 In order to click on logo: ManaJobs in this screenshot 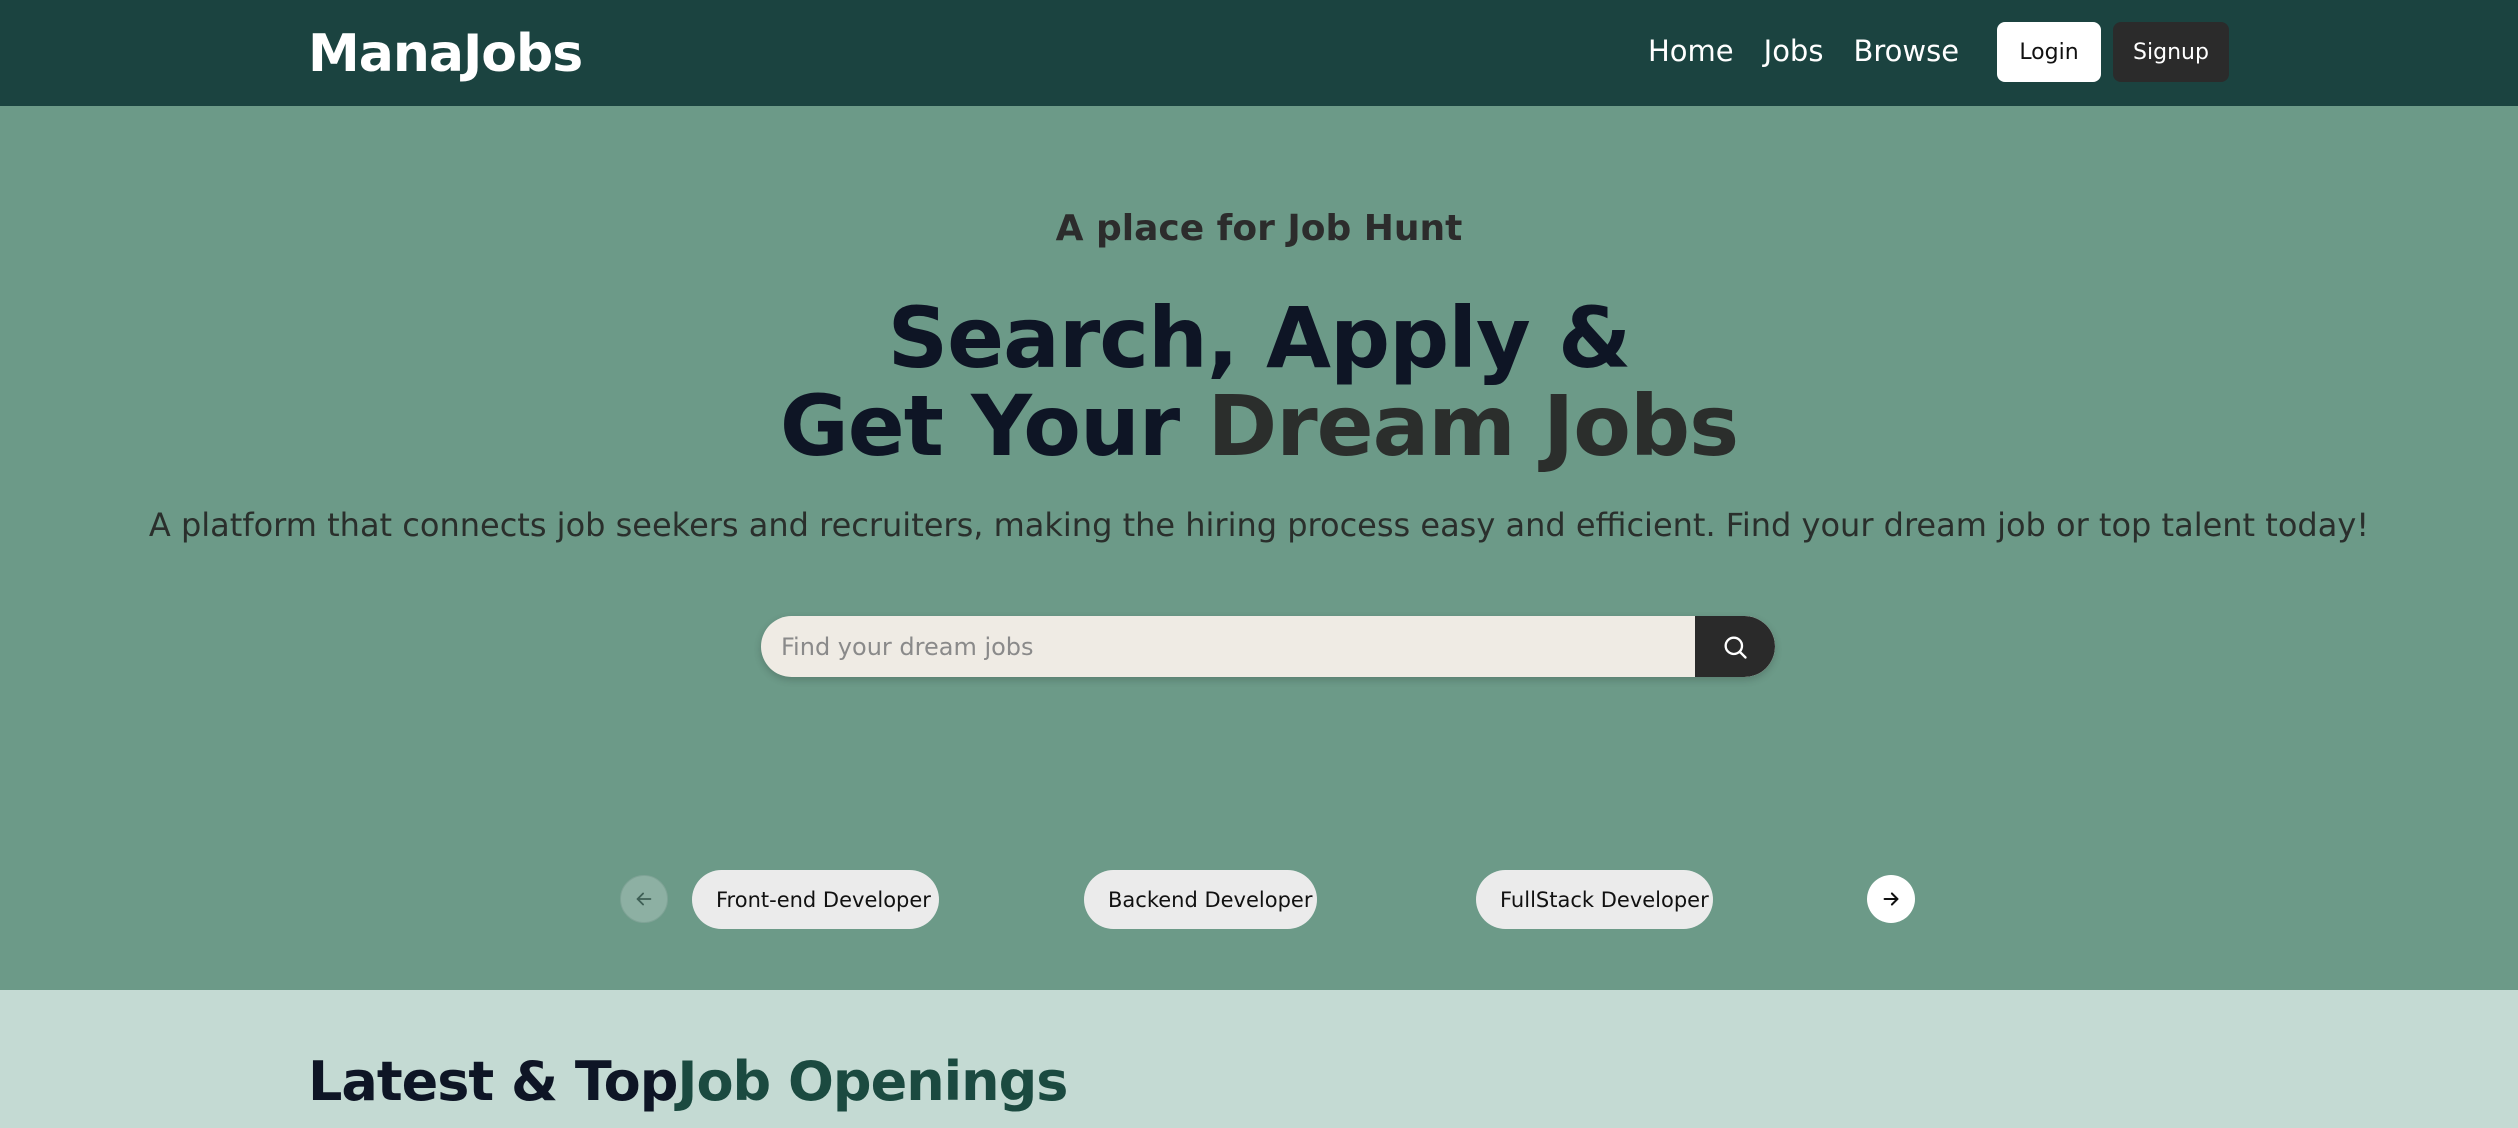, I will do `click(445, 54)`.